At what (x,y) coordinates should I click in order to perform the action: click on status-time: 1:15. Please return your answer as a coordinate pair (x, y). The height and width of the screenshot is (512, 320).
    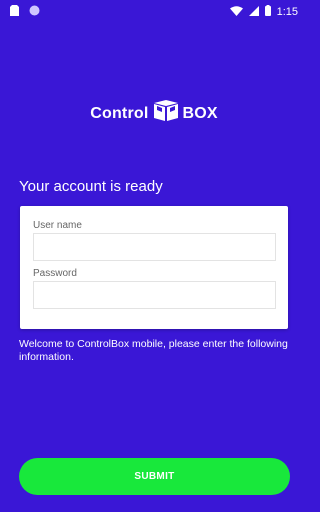
    Looking at the image, I should click on (287, 12).